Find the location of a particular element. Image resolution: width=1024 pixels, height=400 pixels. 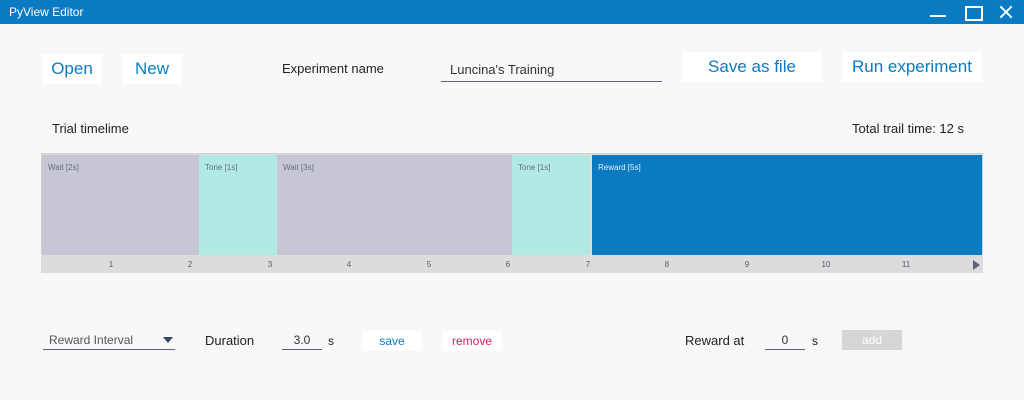

reward-at-label: Reward at is located at coordinates (715, 340).